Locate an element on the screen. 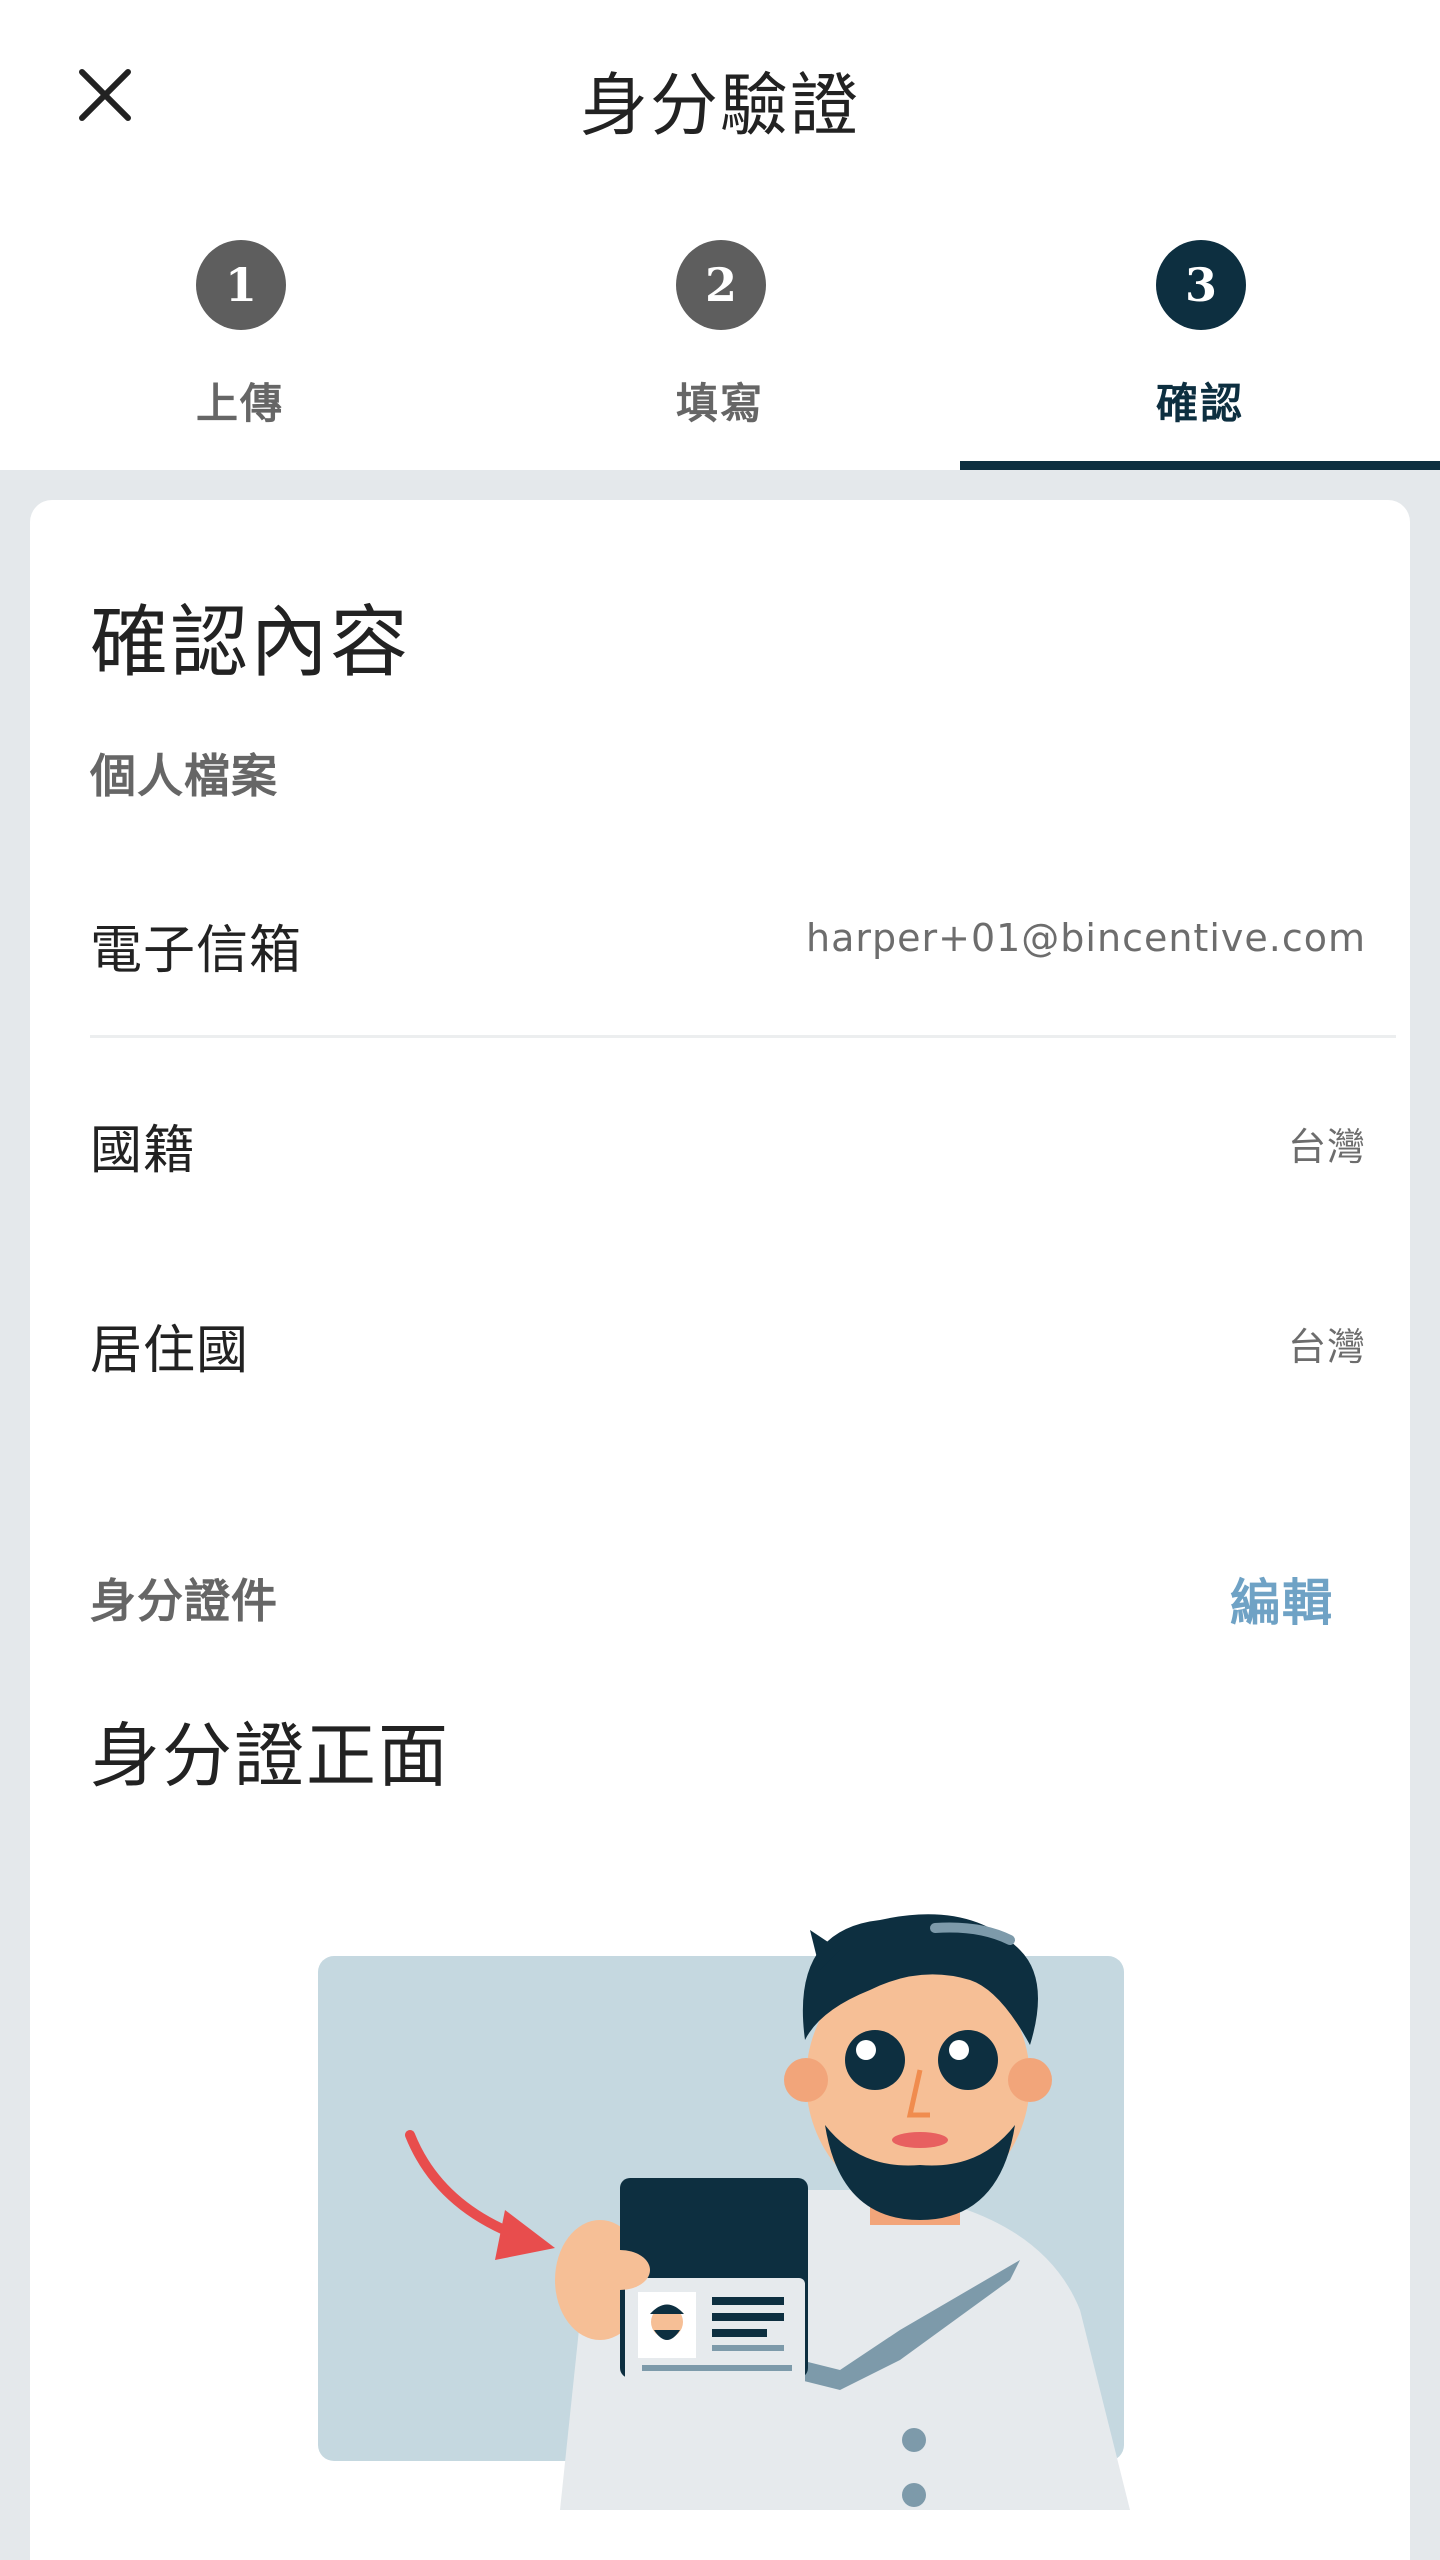 This screenshot has width=1440, height=2560. email-row: 電子信箱 harper+01@bincentive.com is located at coordinates (728, 940).